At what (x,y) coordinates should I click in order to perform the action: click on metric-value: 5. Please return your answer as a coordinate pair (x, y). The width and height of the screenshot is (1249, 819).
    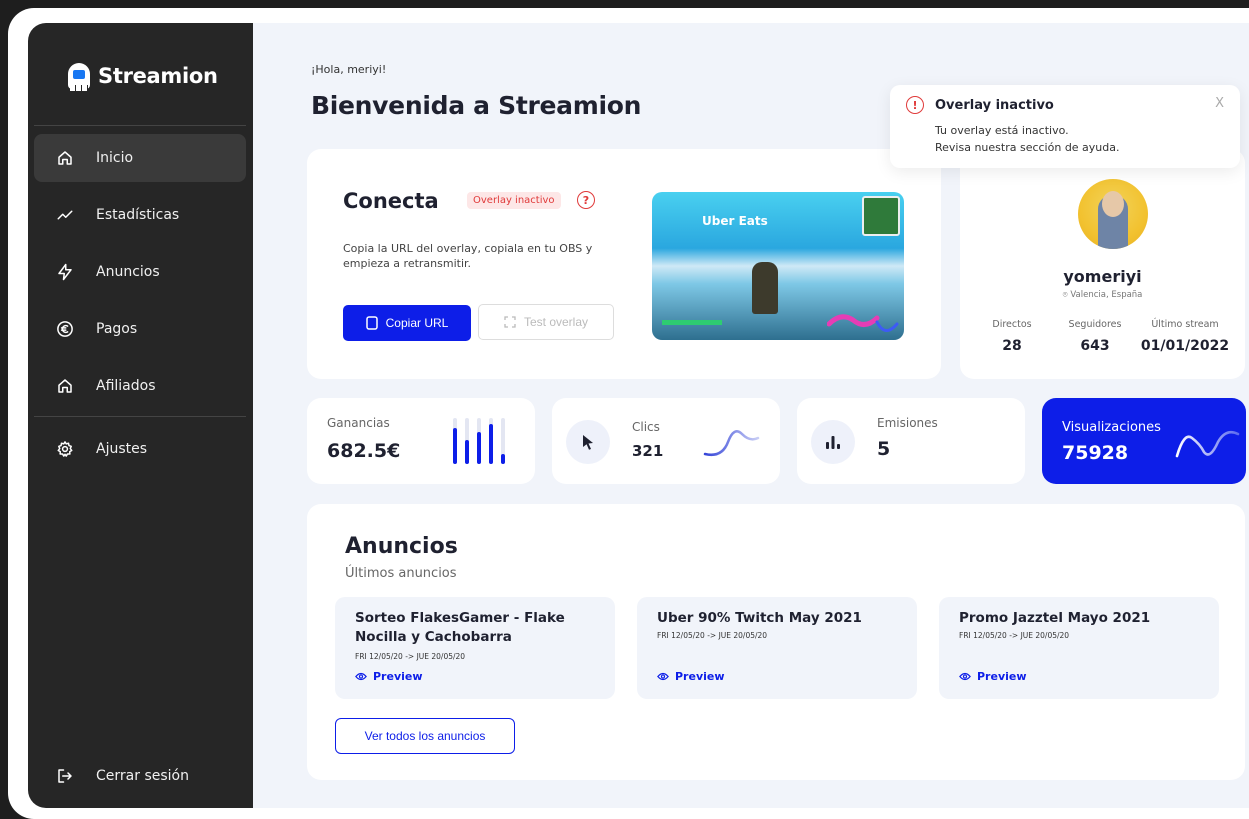
    Looking at the image, I should click on (884, 449).